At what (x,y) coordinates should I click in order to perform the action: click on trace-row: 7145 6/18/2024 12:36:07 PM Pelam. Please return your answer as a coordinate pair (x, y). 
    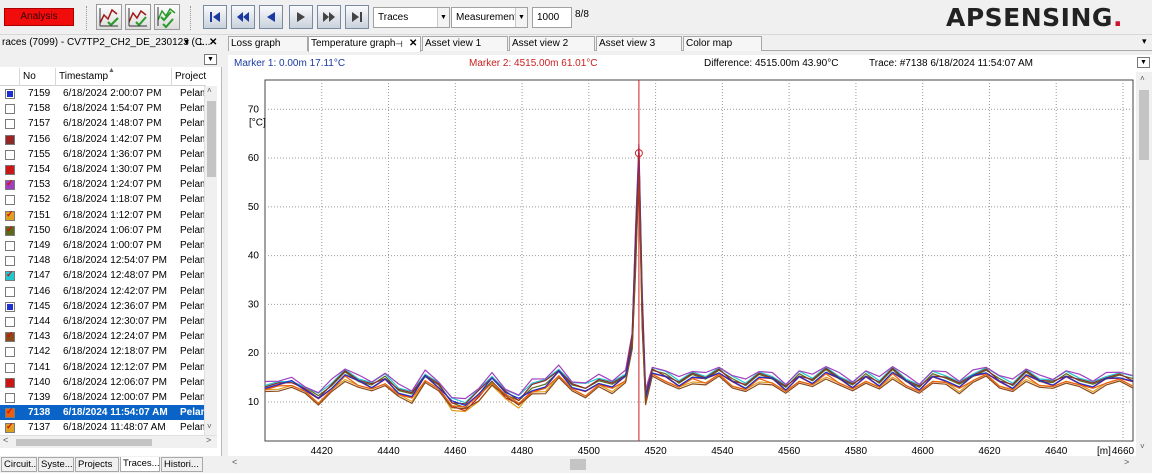
    Looking at the image, I should click on (102, 306).